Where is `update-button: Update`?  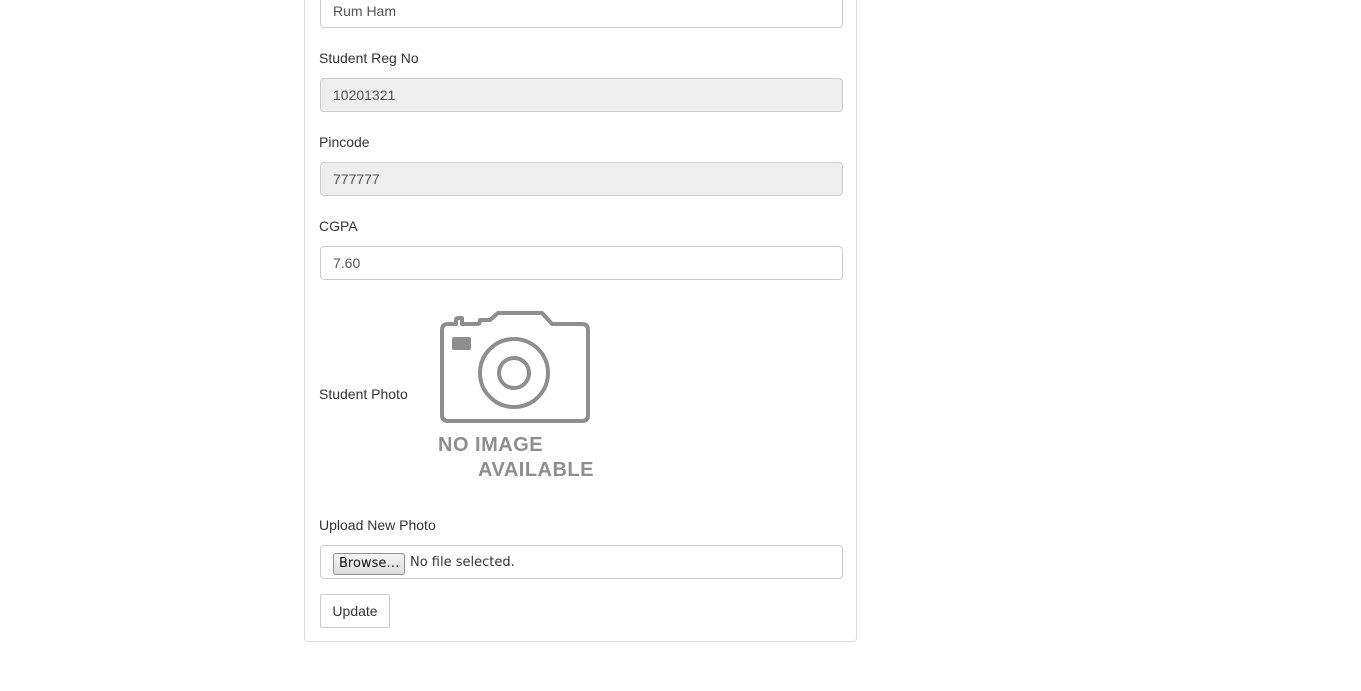 update-button: Update is located at coordinates (355, 611).